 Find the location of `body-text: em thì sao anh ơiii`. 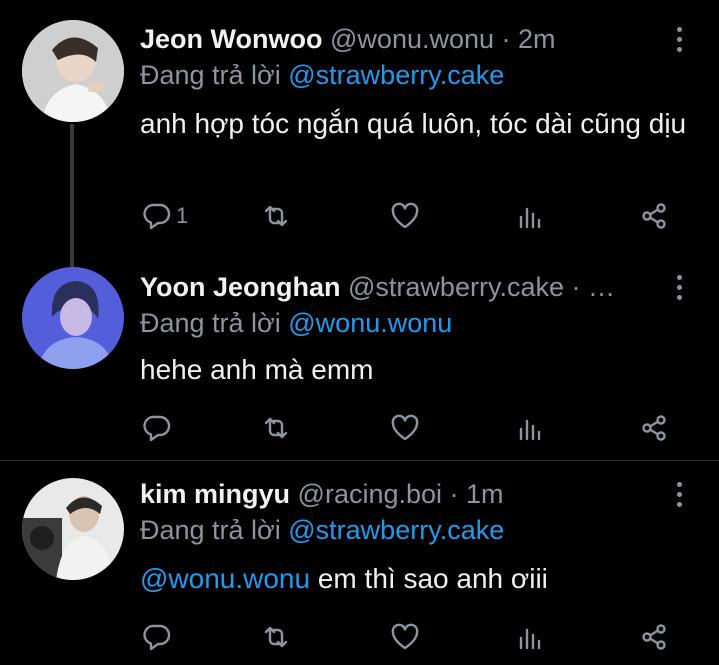

body-text: em thì sao anh ơiii is located at coordinates (429, 578).